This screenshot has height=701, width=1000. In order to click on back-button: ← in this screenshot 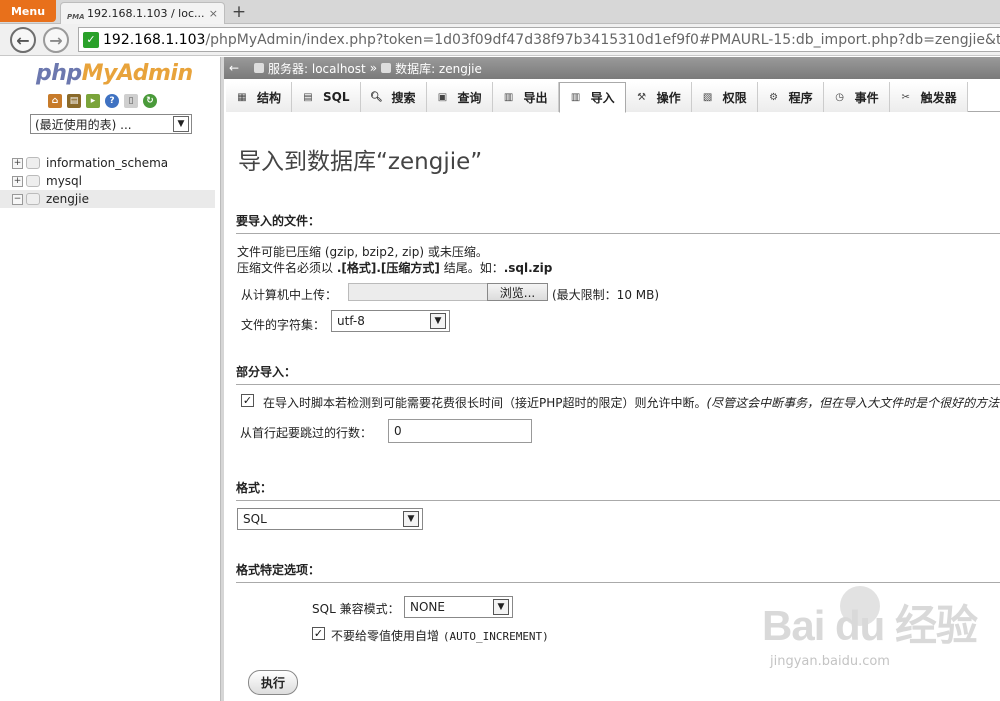, I will do `click(23, 40)`.